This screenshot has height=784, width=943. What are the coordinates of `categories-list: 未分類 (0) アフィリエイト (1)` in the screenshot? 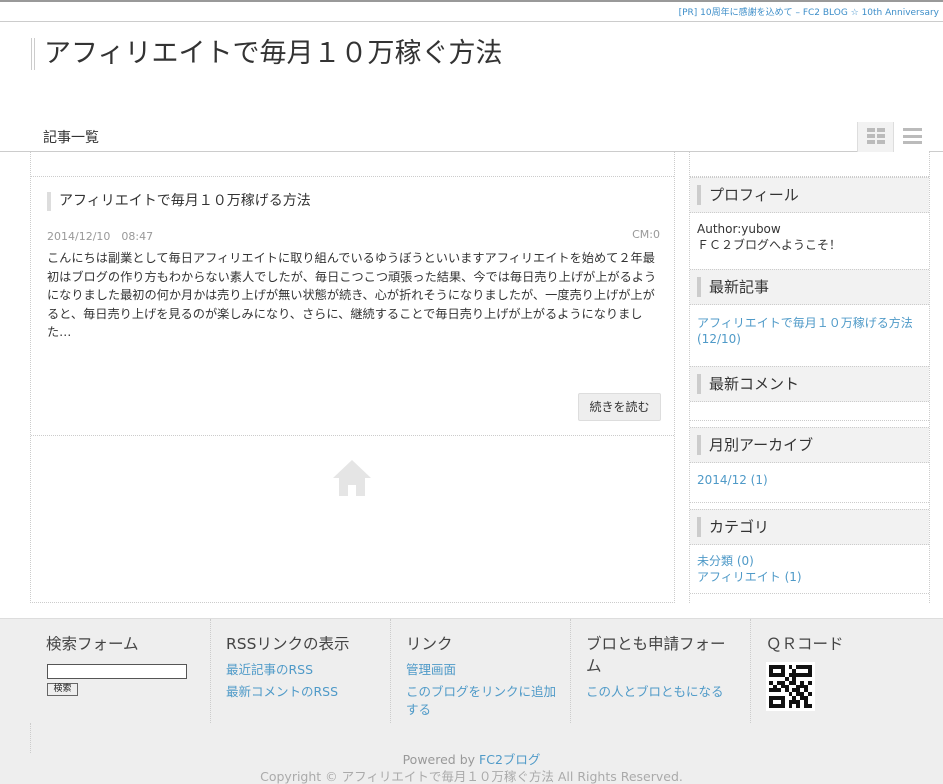 It's located at (811, 569).